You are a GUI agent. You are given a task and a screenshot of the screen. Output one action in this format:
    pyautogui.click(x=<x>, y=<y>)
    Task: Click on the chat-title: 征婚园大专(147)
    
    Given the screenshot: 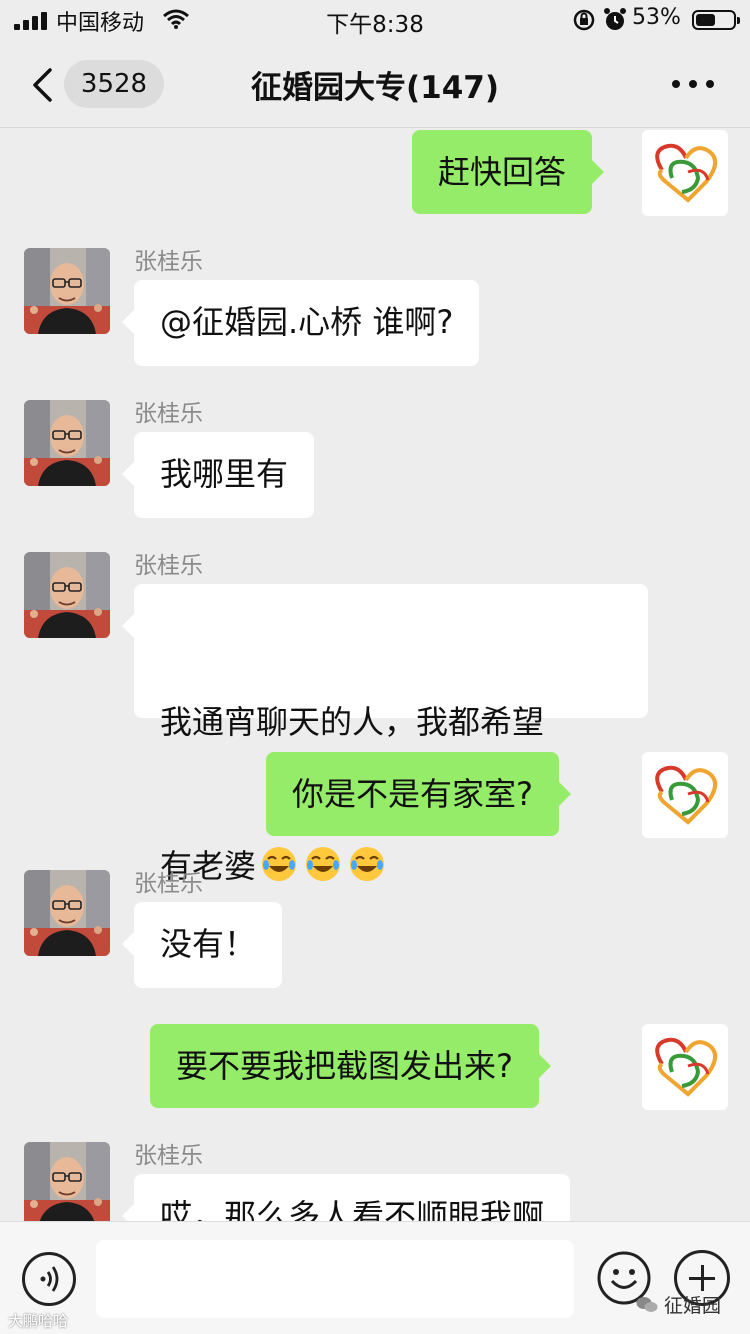 What is the action you would take?
    pyautogui.click(x=375, y=88)
    